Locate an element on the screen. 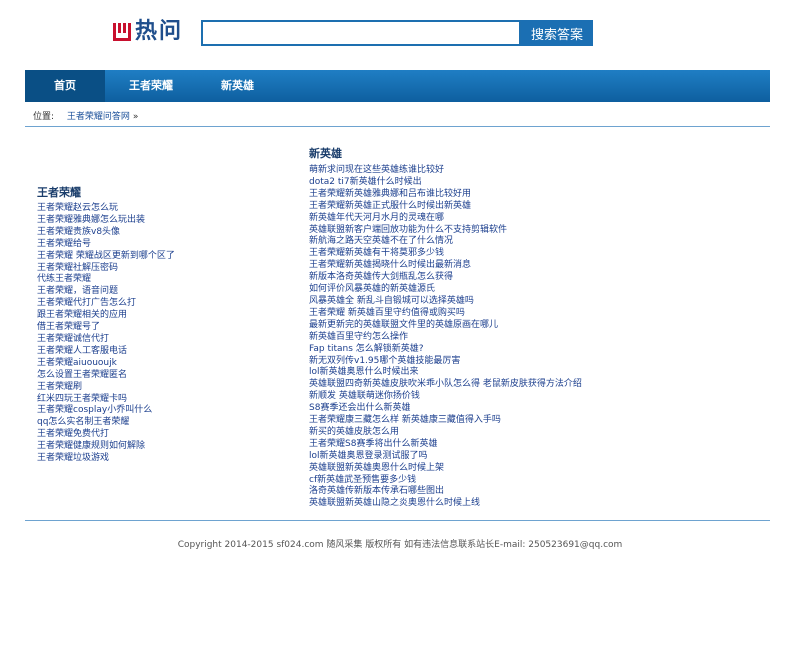 The image size is (800, 654). list-item: 新英雄年代天河月水月的灵魂在哪 is located at coordinates (445, 219).